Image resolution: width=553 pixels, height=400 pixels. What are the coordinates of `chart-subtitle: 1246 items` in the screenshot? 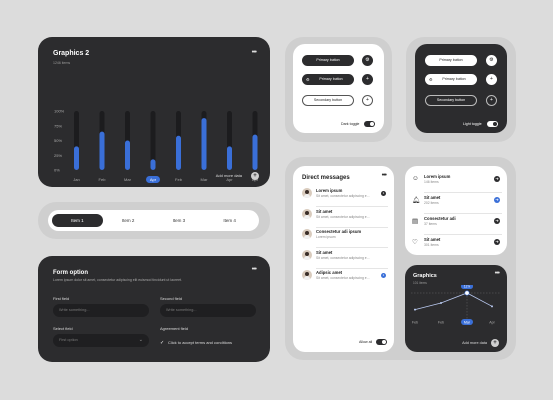 It's located at (62, 63).